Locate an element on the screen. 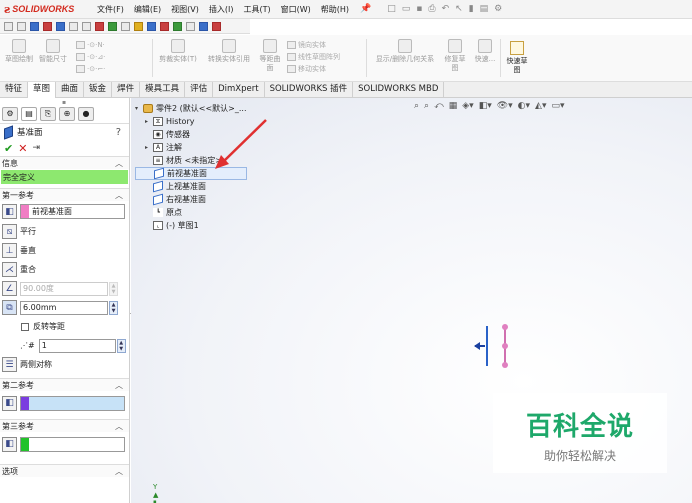 The height and width of the screenshot is (503, 692). repair-sketch-button: 修复草图 is located at coordinates (455, 56).